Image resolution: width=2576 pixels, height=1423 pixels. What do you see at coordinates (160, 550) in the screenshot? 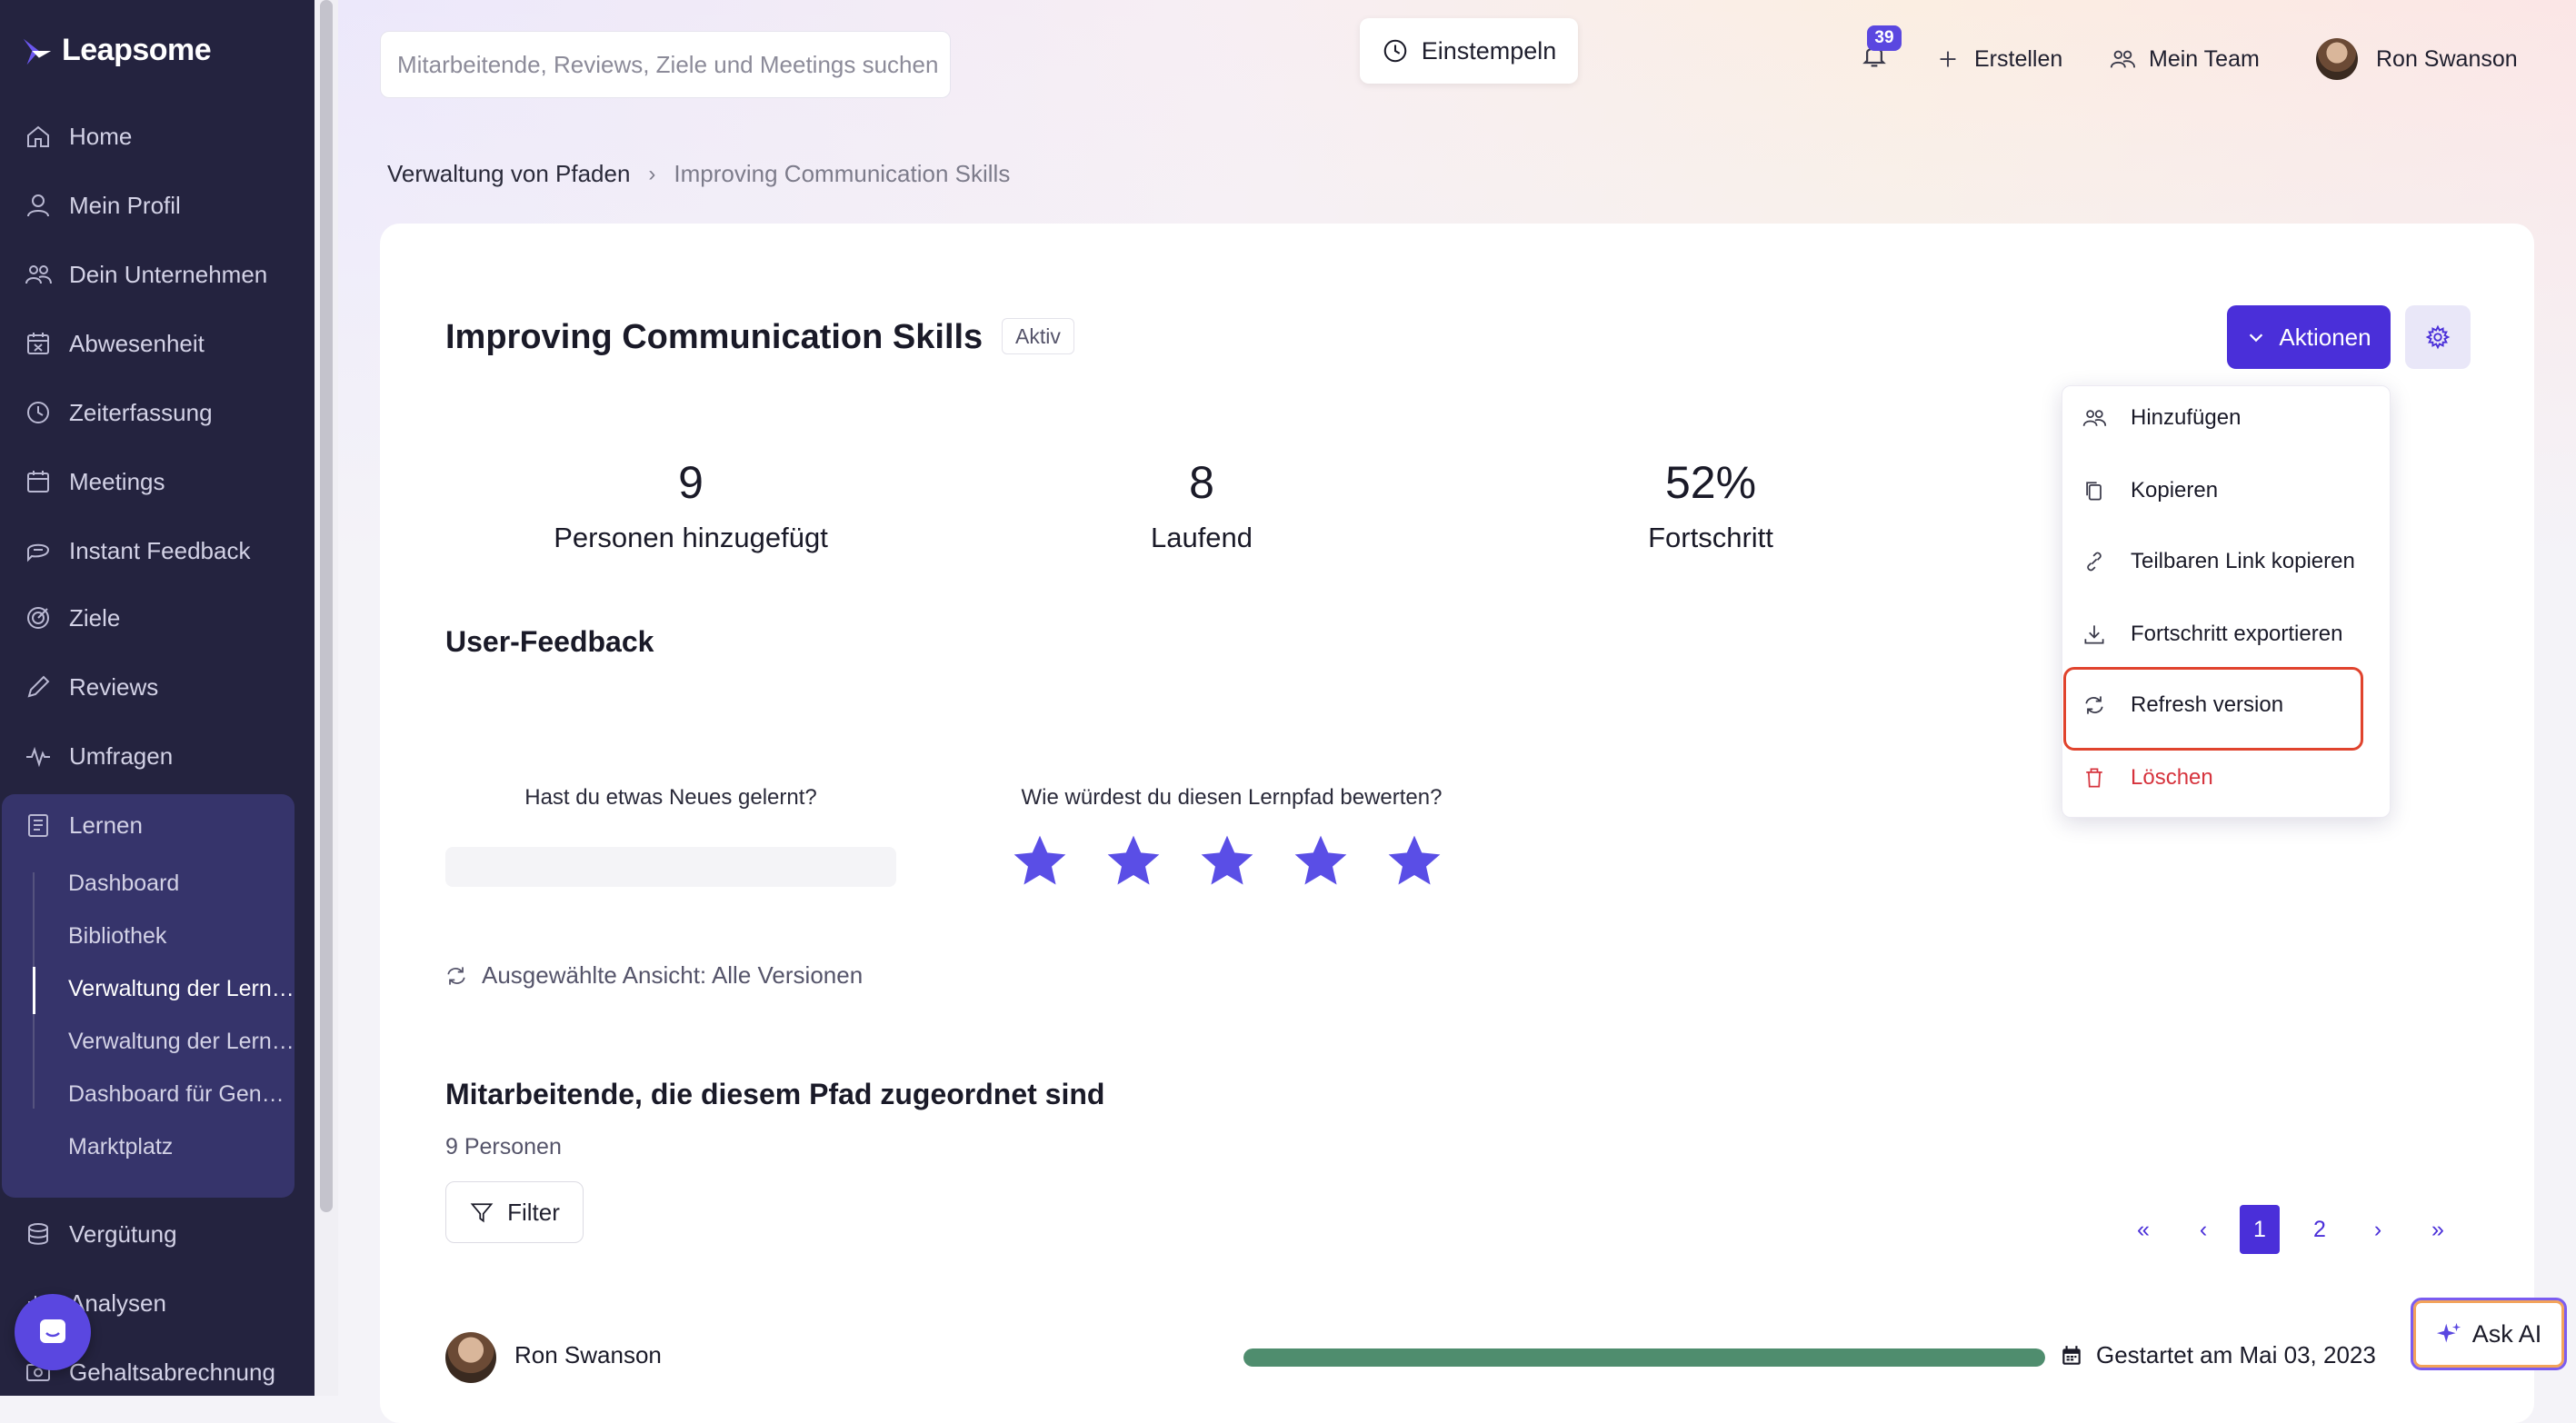
I see `sidebar-item-label: Instant Feedback` at bounding box center [160, 550].